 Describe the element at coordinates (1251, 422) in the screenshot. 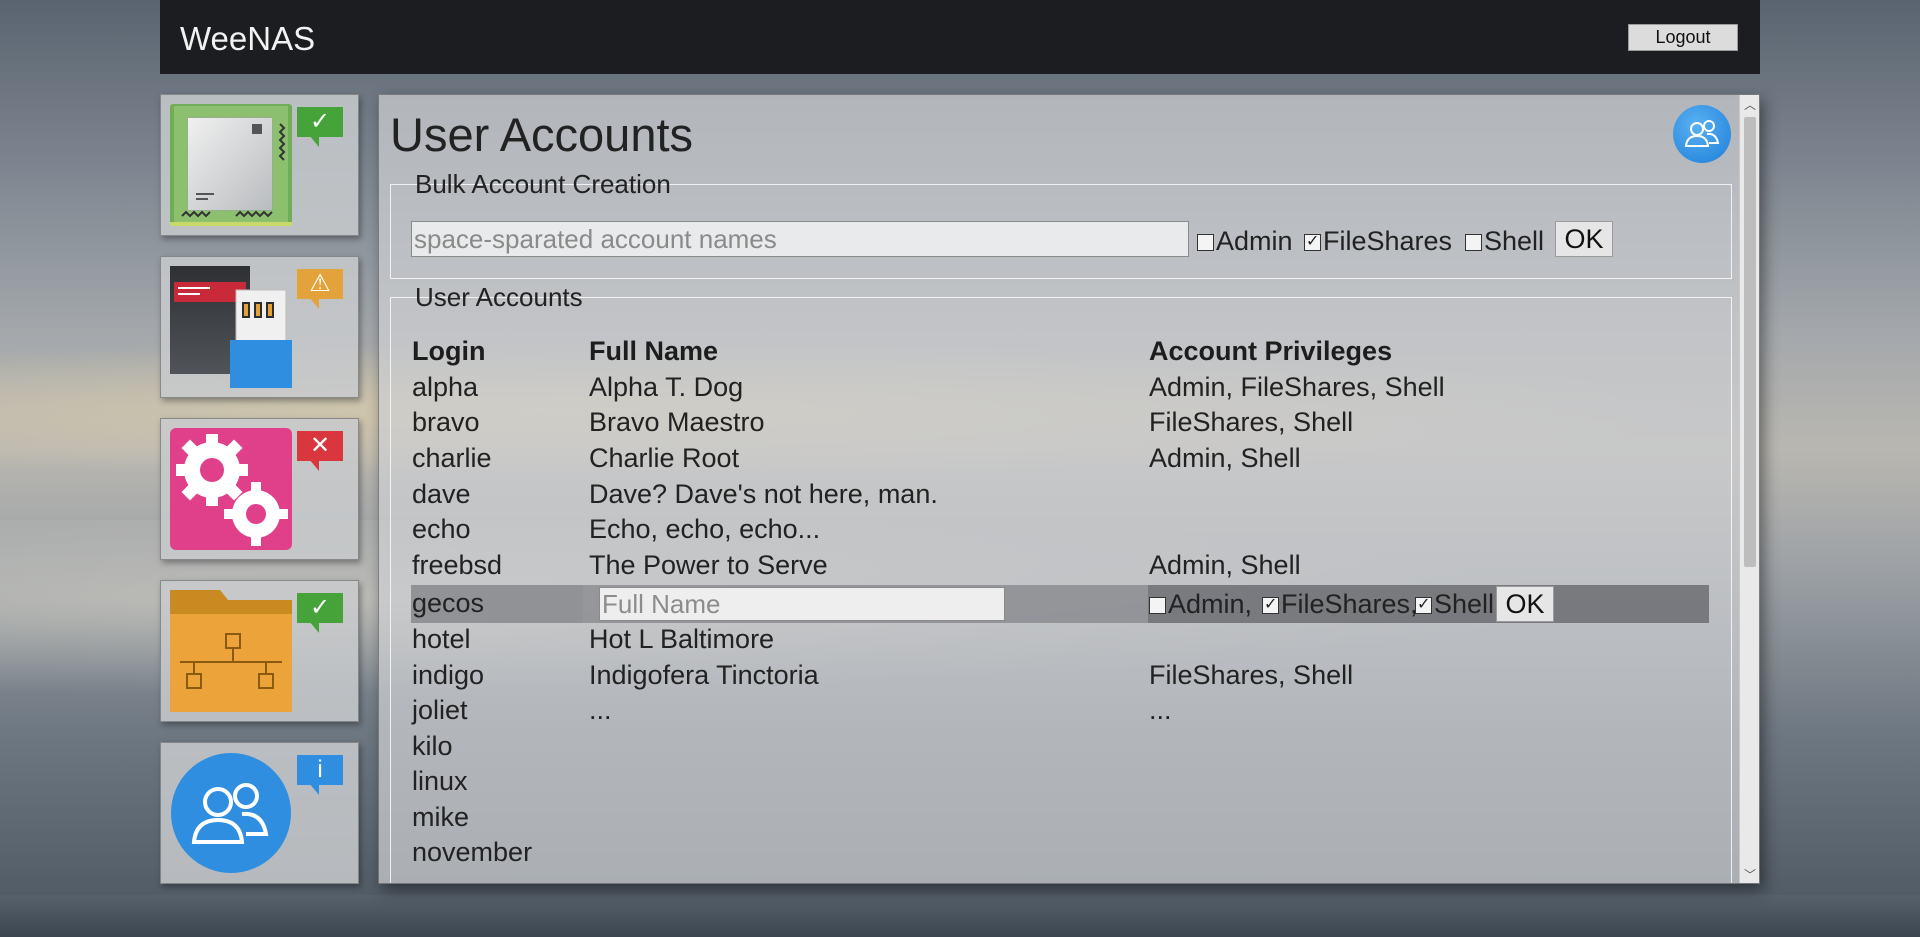

I see `row-bravo-privileges: FileShares, Shell` at that location.